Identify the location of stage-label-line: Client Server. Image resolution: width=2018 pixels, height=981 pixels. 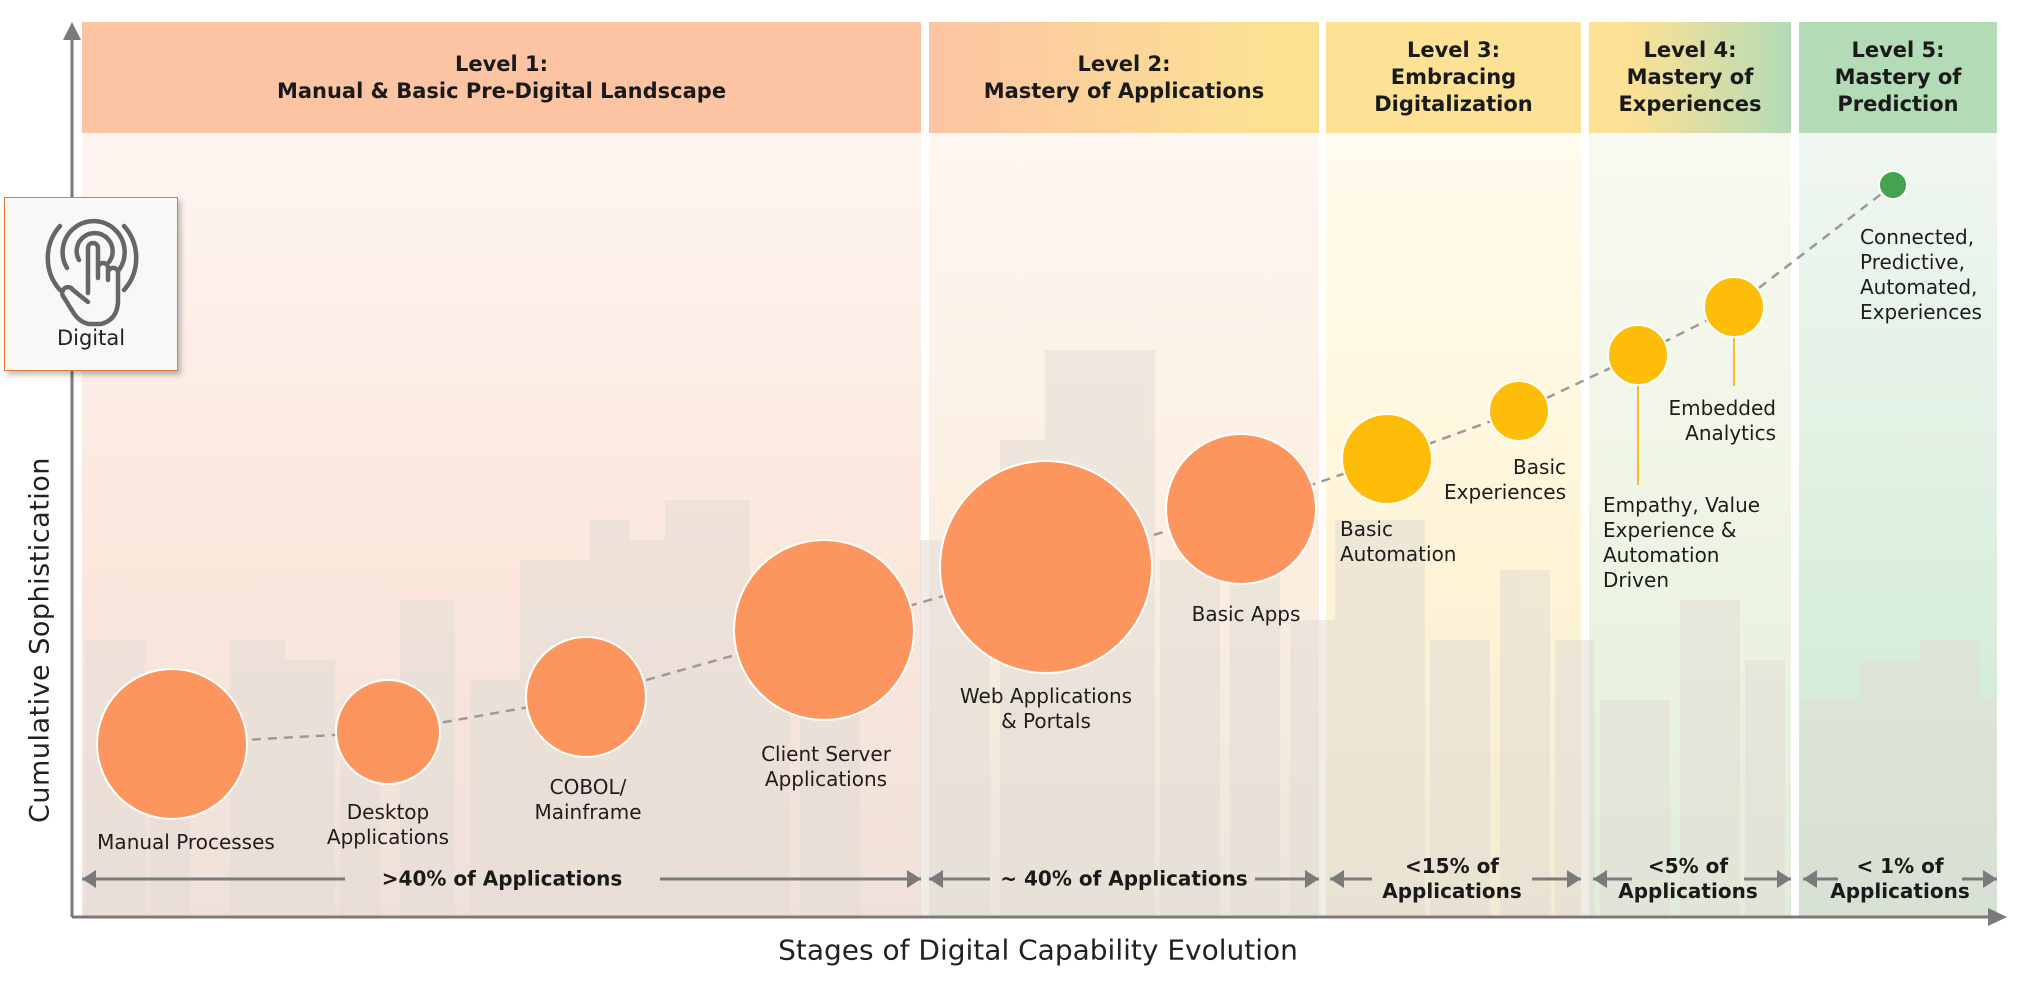
(826, 754).